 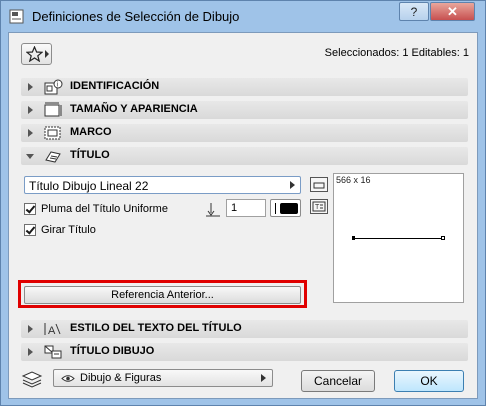 What do you see at coordinates (156, 328) in the screenshot?
I see `panel-label: ESTILO DEL TEXTO DEL TÍTULO` at bounding box center [156, 328].